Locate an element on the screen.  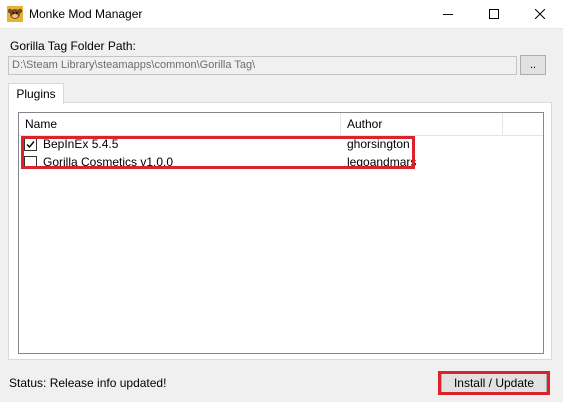
title-bar: Monke Mod Manager is located at coordinates (281, 14).